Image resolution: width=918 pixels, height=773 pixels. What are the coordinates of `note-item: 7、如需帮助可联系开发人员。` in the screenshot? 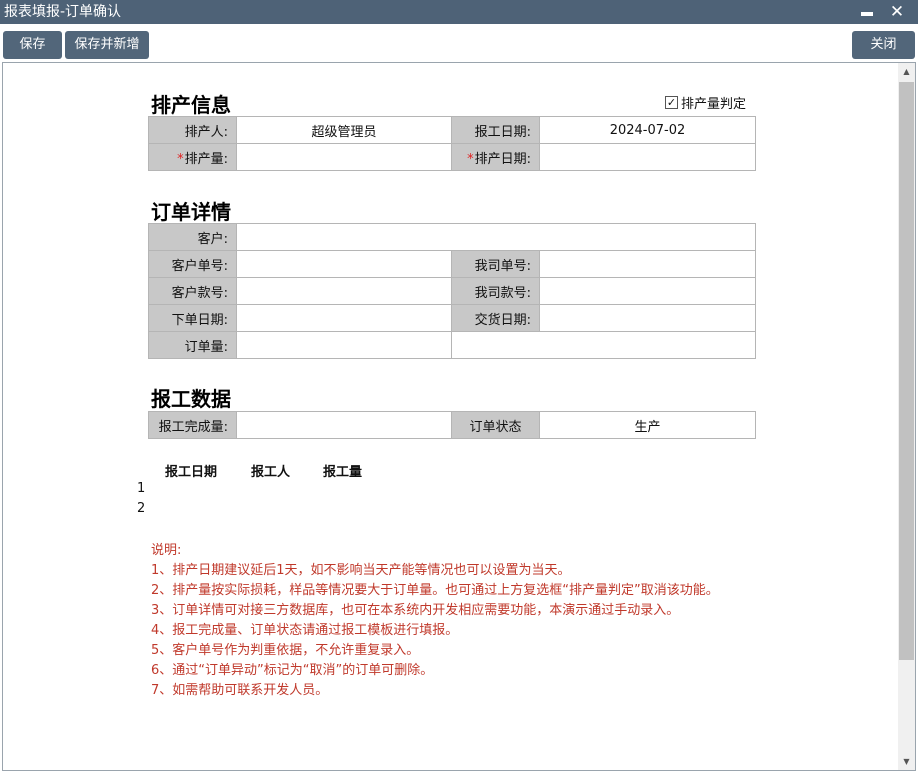 It's located at (240, 690).